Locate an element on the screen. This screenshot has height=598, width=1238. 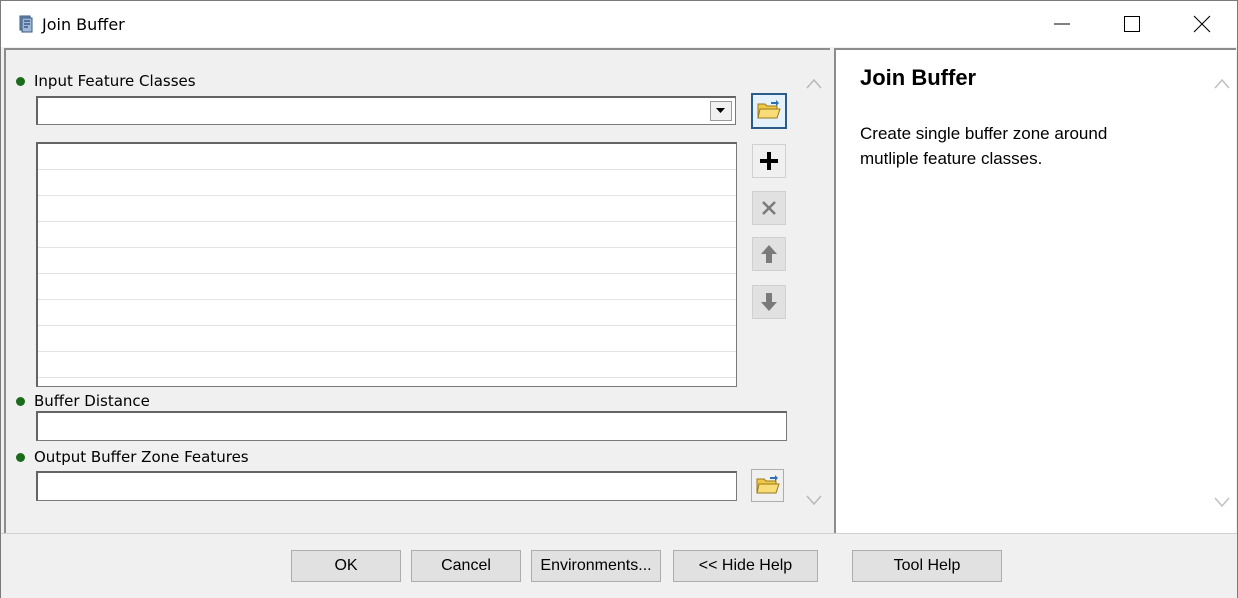
tool-help-button: Tool Help is located at coordinates (927, 566).